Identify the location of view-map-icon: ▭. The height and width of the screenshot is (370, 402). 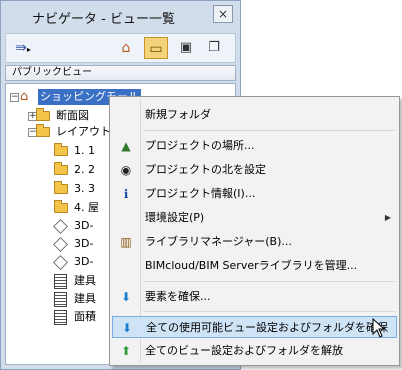
(156, 49).